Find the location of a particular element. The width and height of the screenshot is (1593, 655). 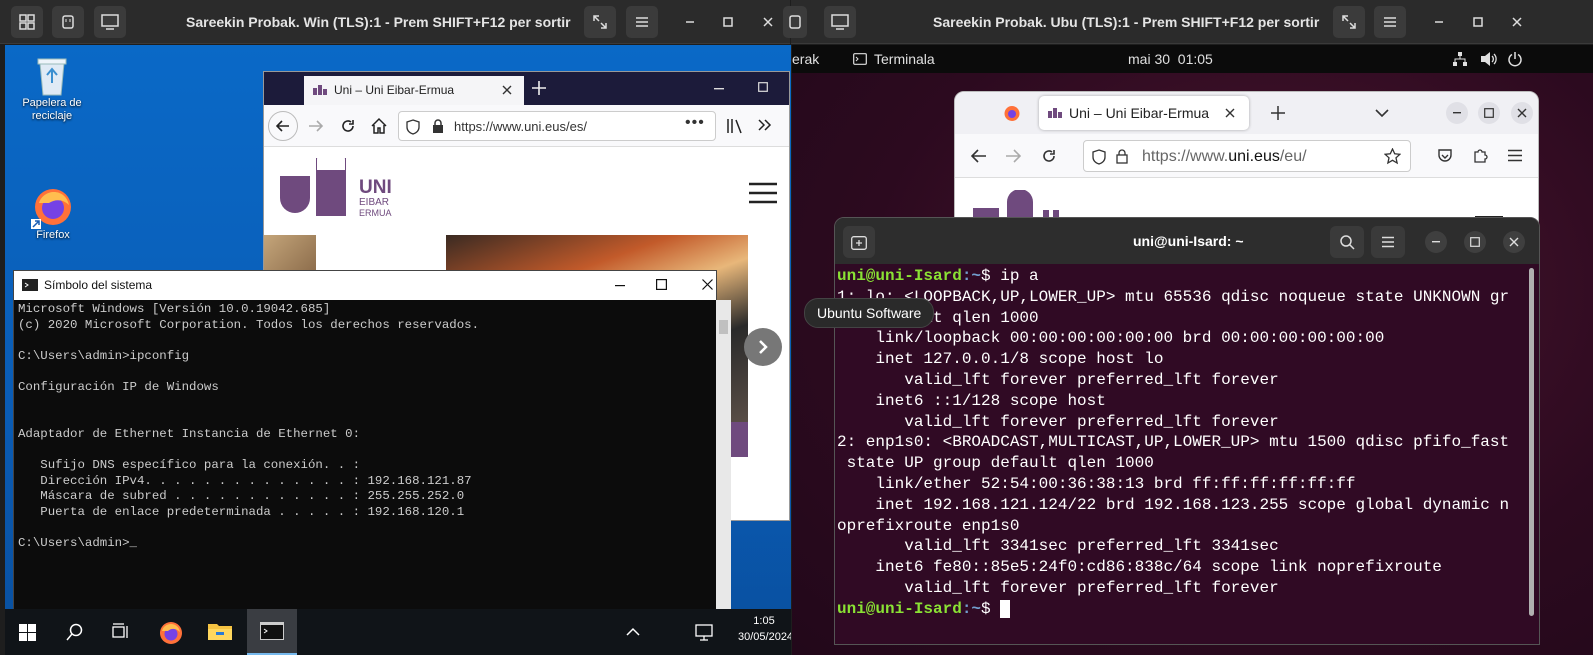

ubuntu-top-panel: erak Terminala mai 30 01:05 is located at coordinates (1192, 59).